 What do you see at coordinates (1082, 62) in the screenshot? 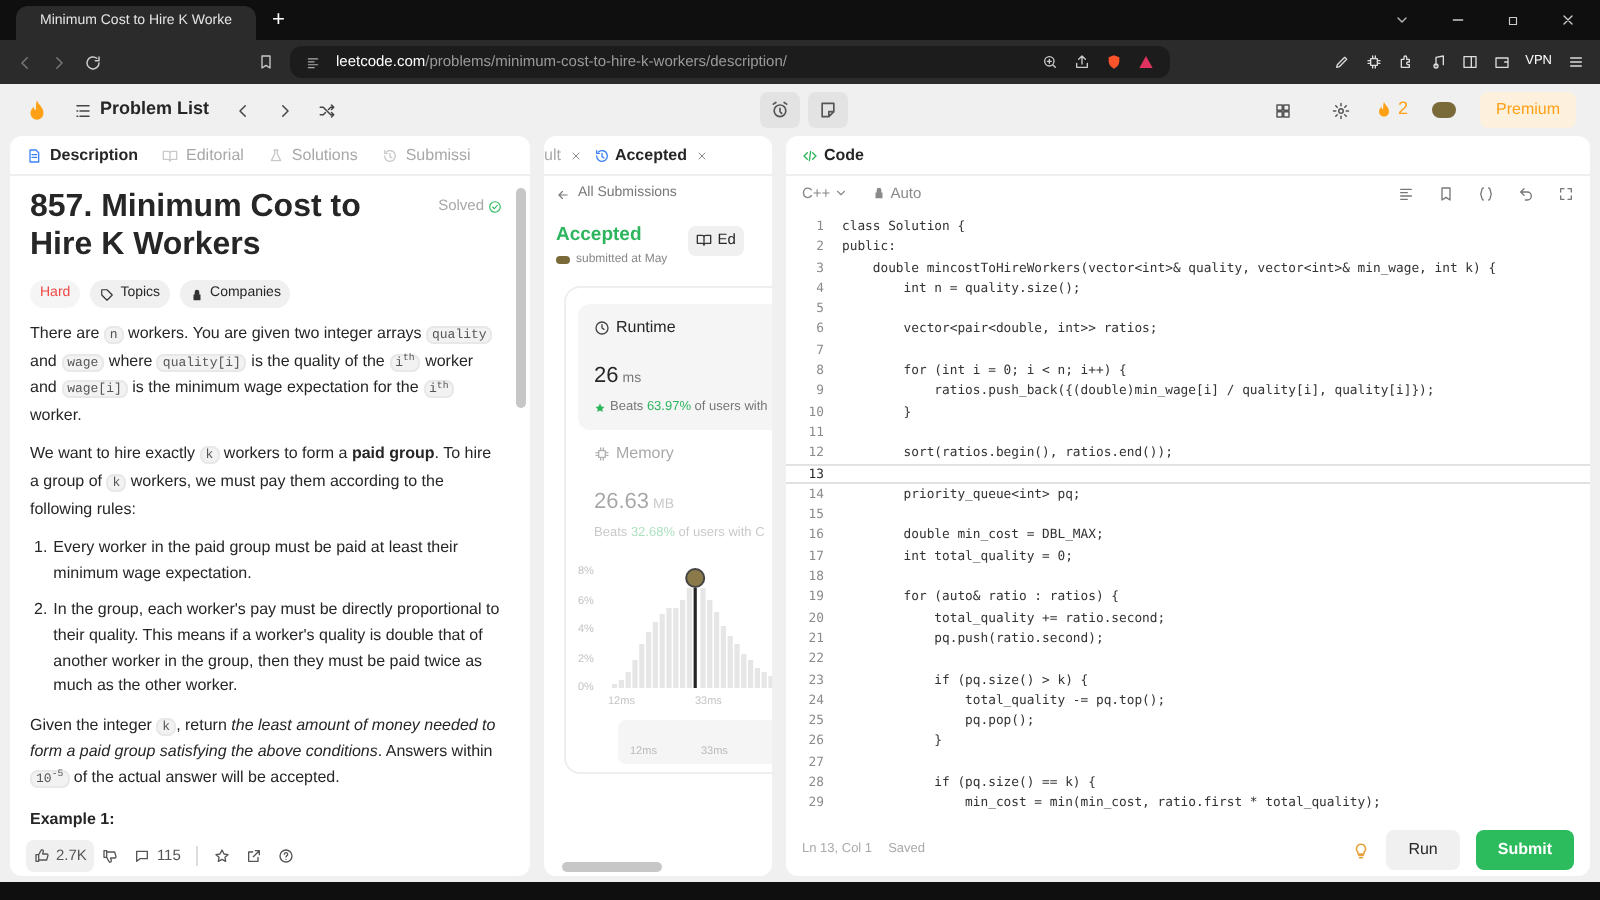
I see `share-icon` at bounding box center [1082, 62].